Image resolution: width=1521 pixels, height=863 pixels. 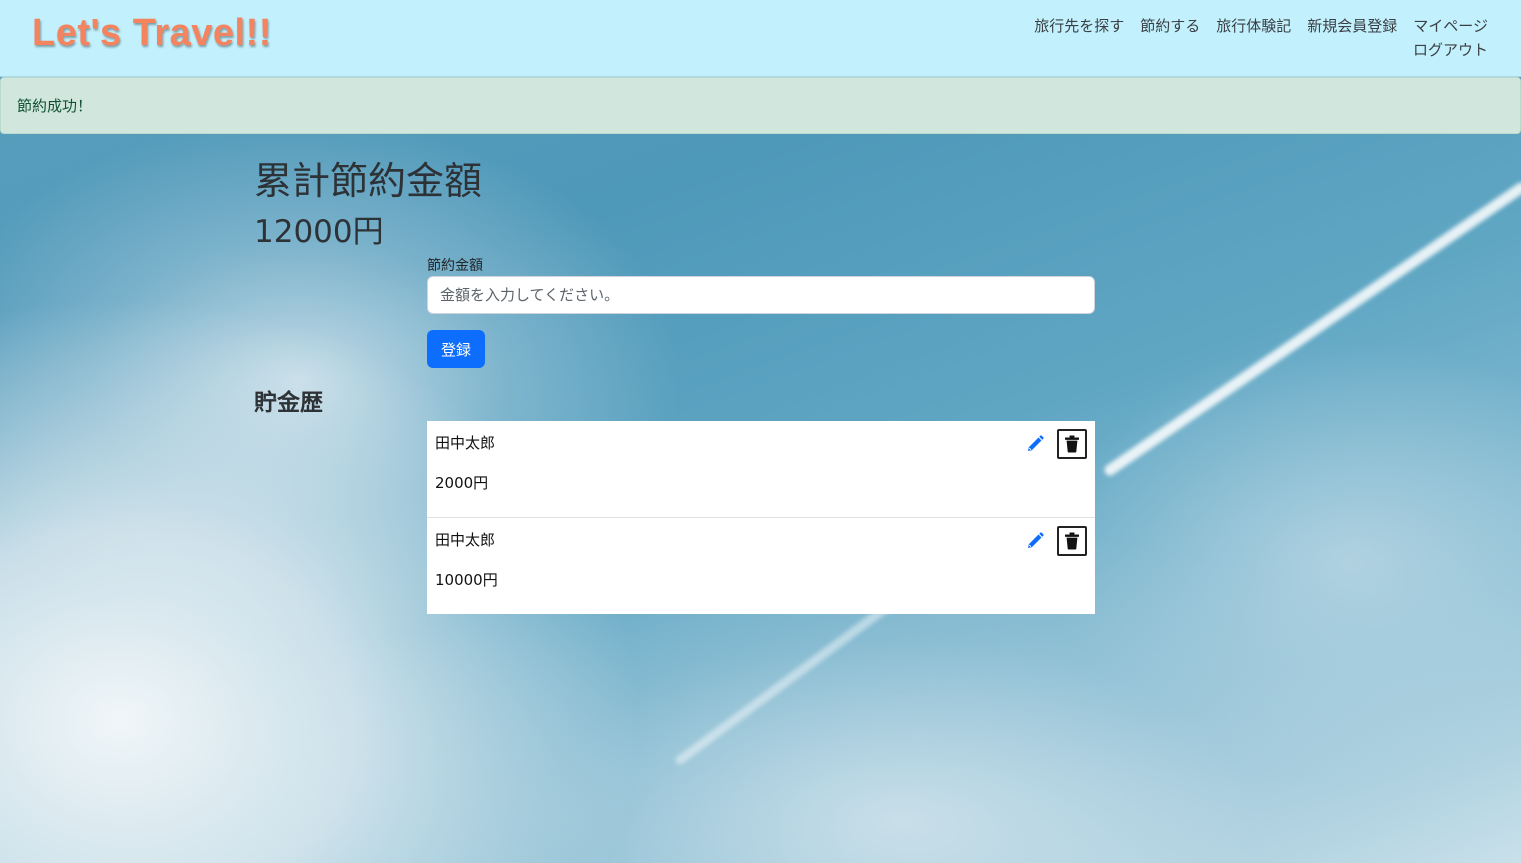 What do you see at coordinates (761, 566) in the screenshot?
I see `list-item: 田中太郎 10000円` at bounding box center [761, 566].